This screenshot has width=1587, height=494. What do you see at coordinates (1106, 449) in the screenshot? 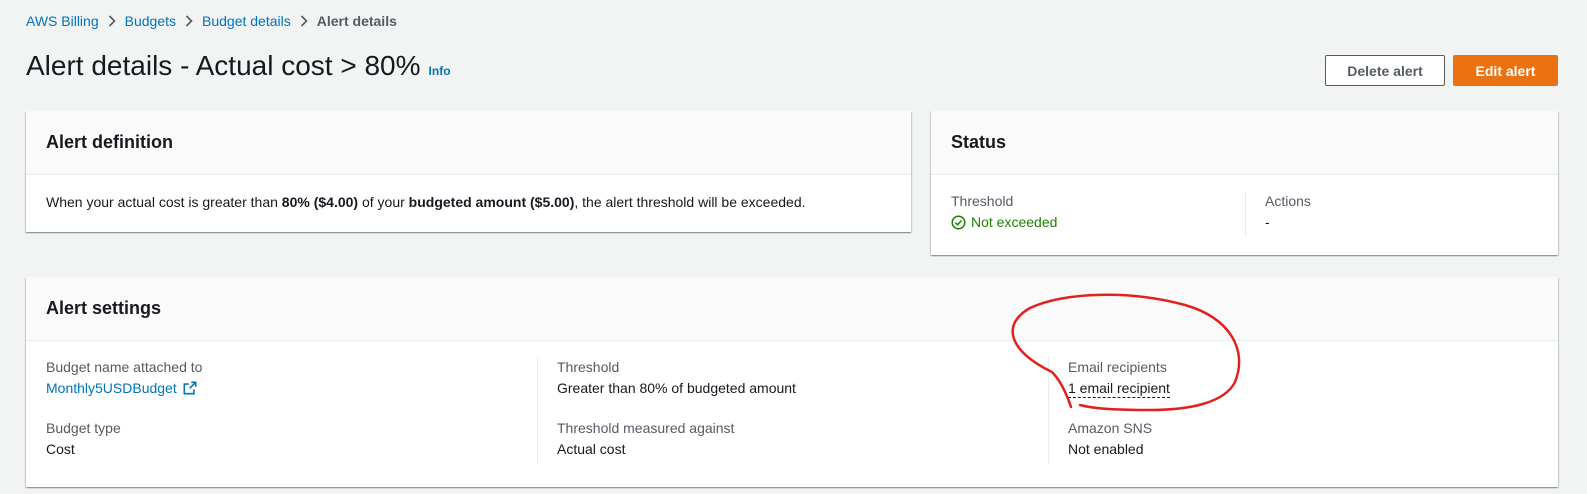
I see `sns-value: Not enabled` at bounding box center [1106, 449].